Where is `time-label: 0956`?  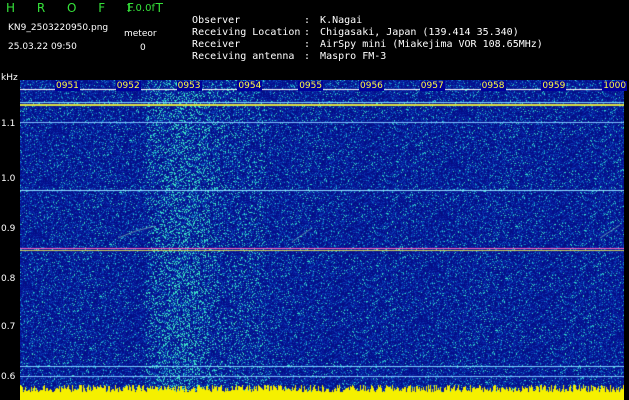 time-label: 0956 is located at coordinates (371, 86).